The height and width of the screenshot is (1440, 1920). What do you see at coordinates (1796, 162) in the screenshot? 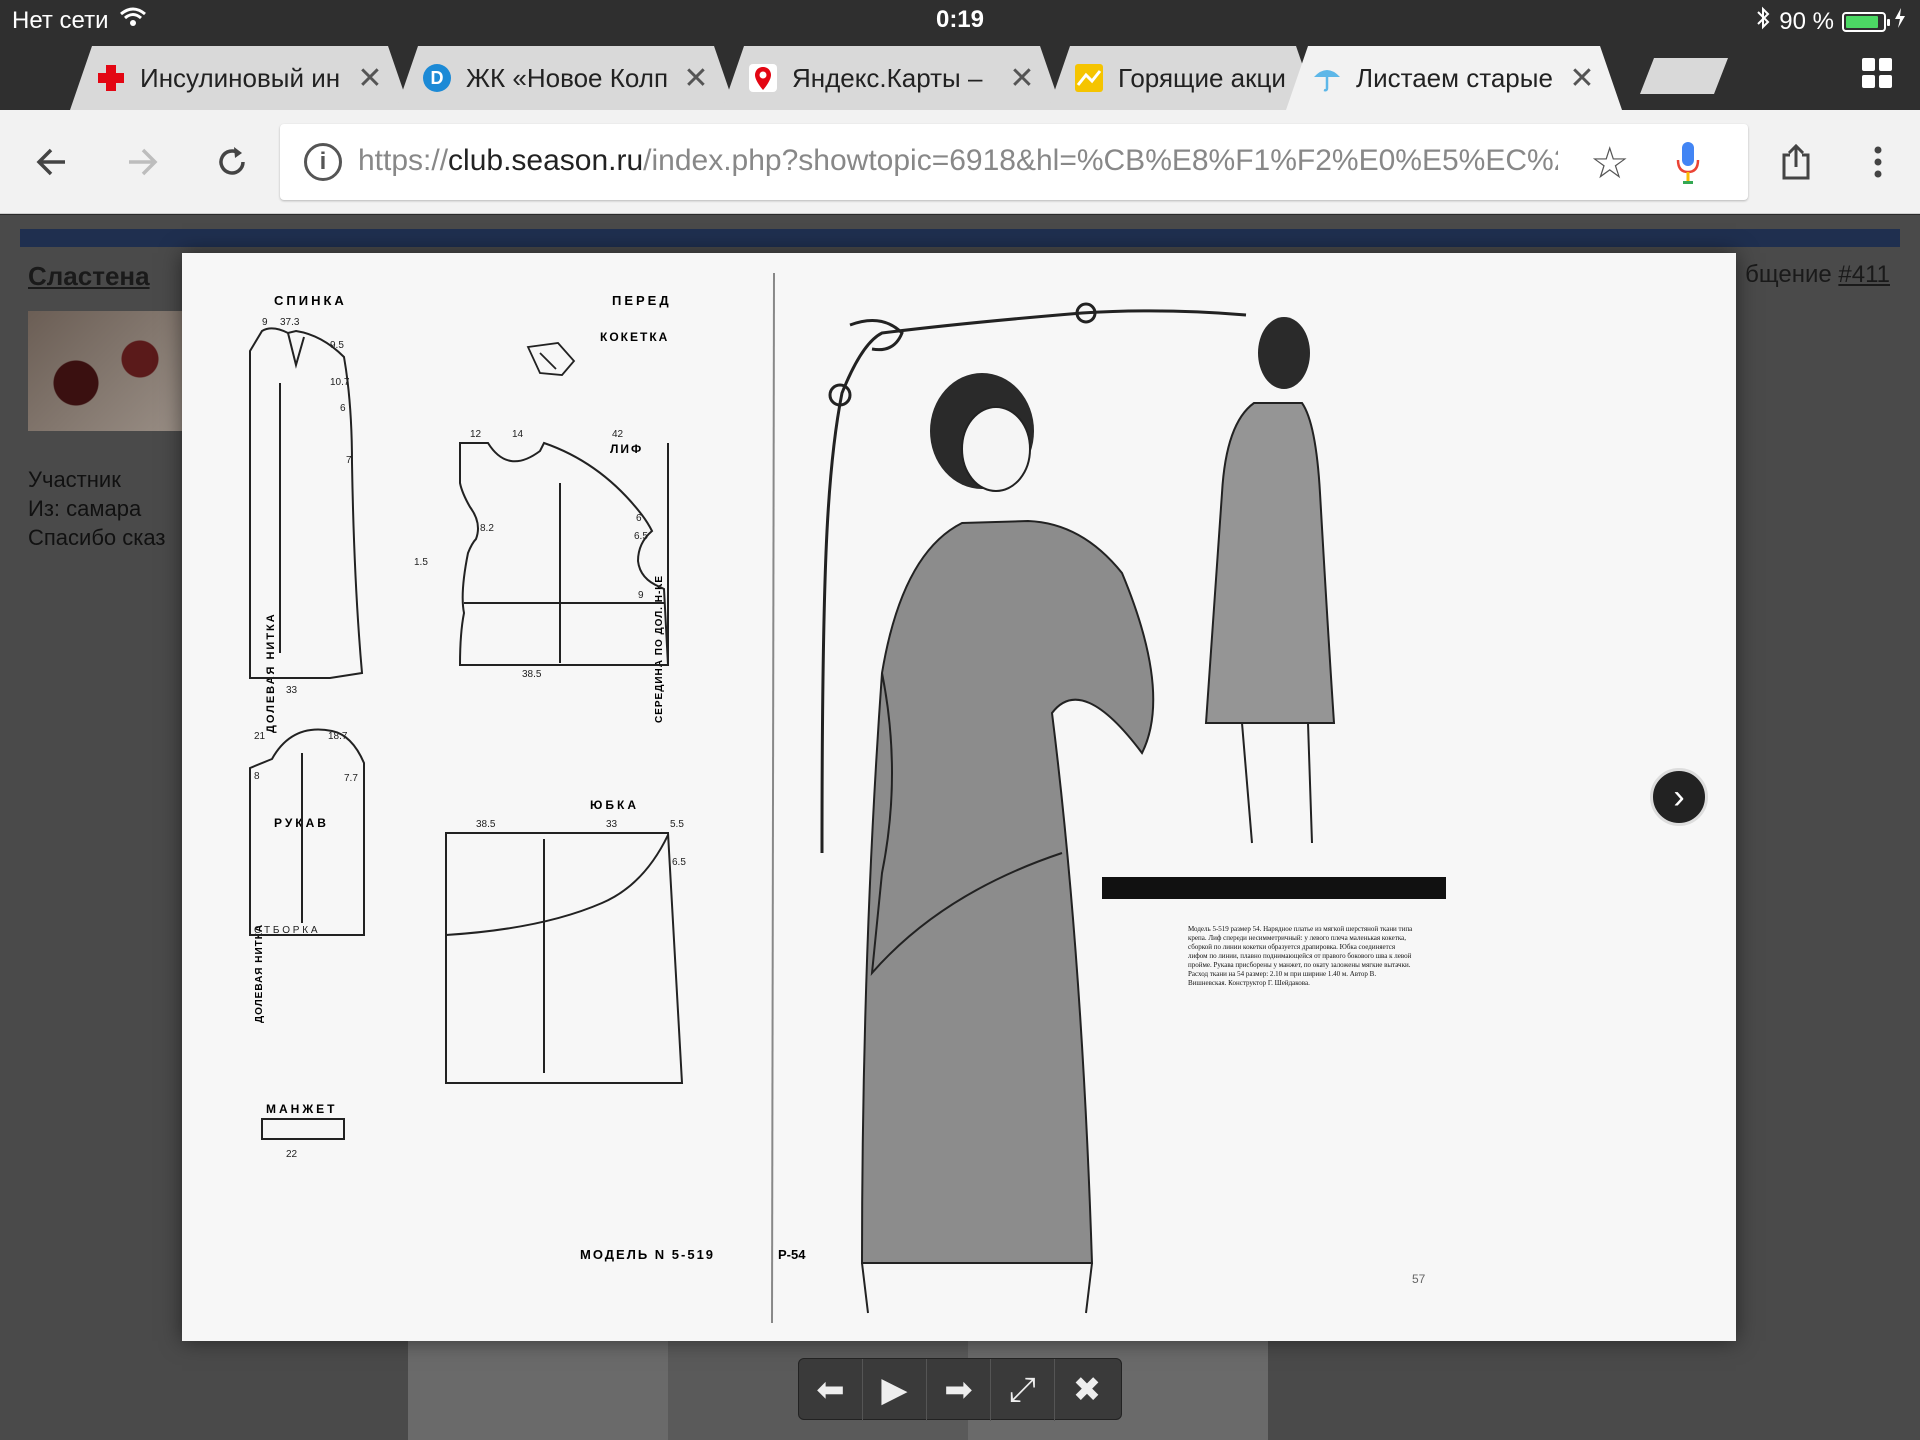
I see `share-icon` at bounding box center [1796, 162].